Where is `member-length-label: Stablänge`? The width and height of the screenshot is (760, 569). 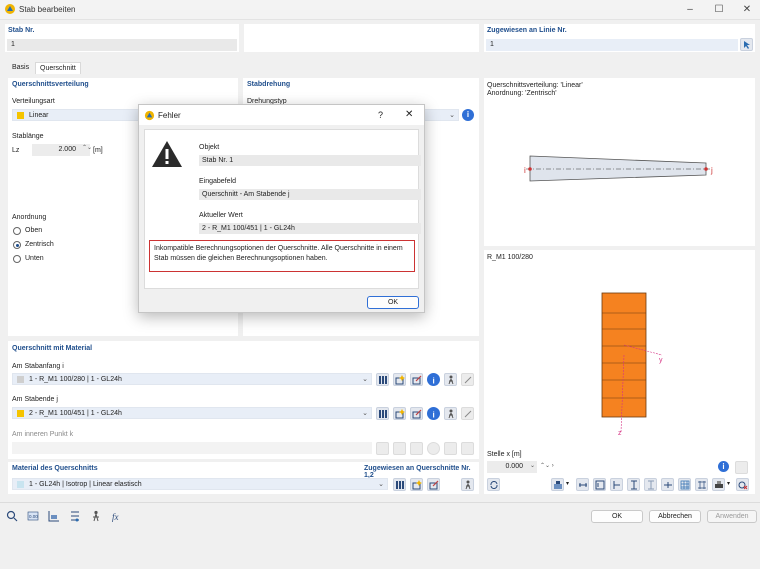 member-length-label: Stablänge is located at coordinates (28, 136).